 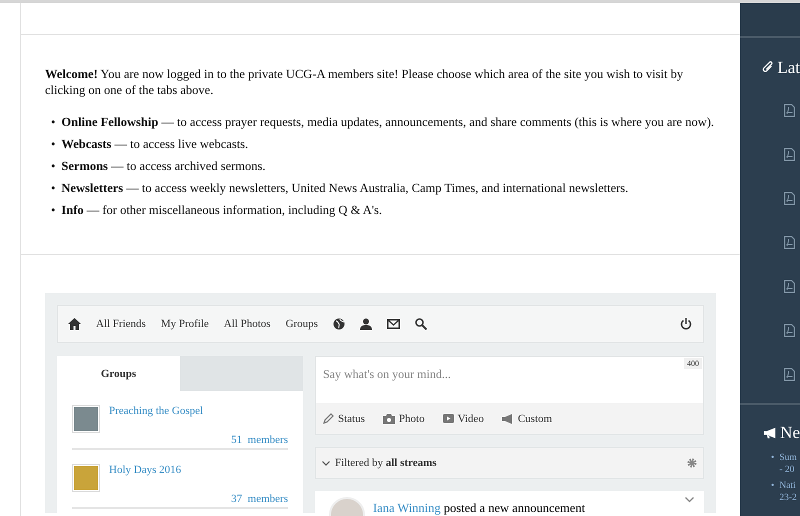 I want to click on settings-icon, so click(x=692, y=463).